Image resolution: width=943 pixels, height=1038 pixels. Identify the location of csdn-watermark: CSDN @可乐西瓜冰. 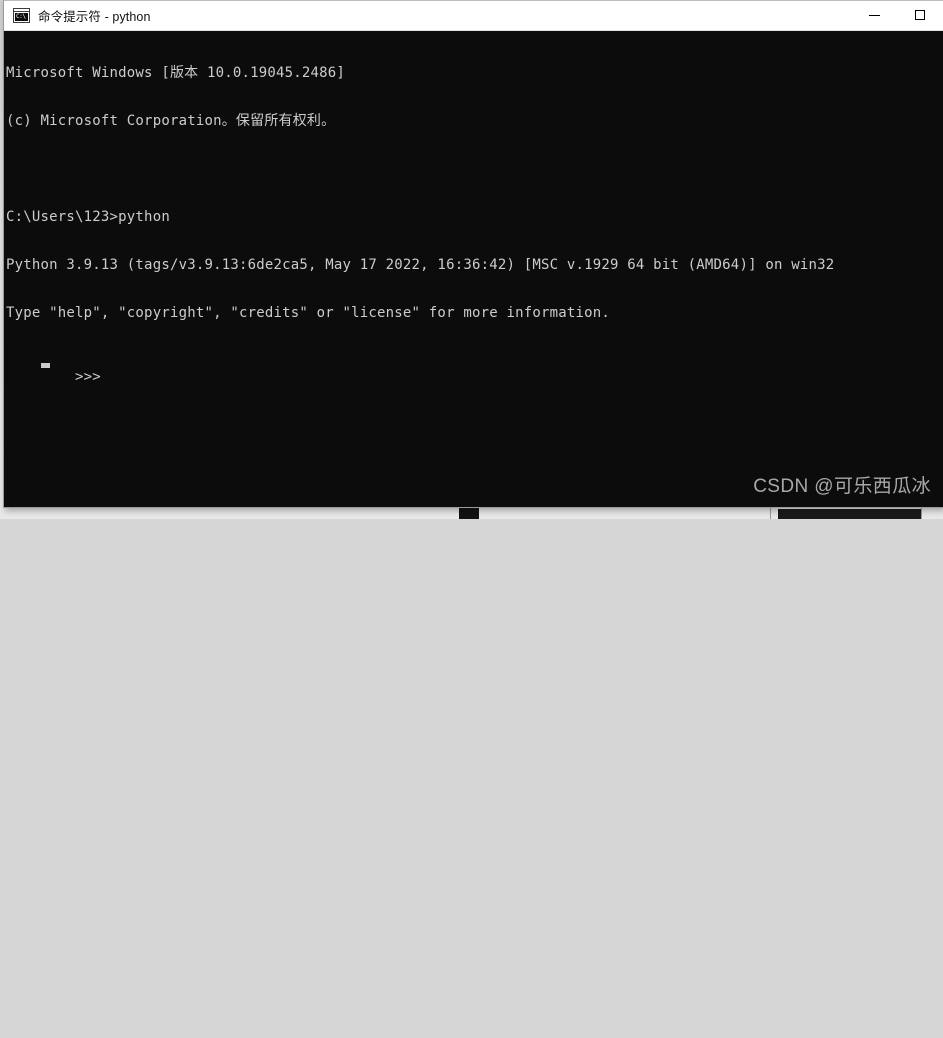
(842, 486).